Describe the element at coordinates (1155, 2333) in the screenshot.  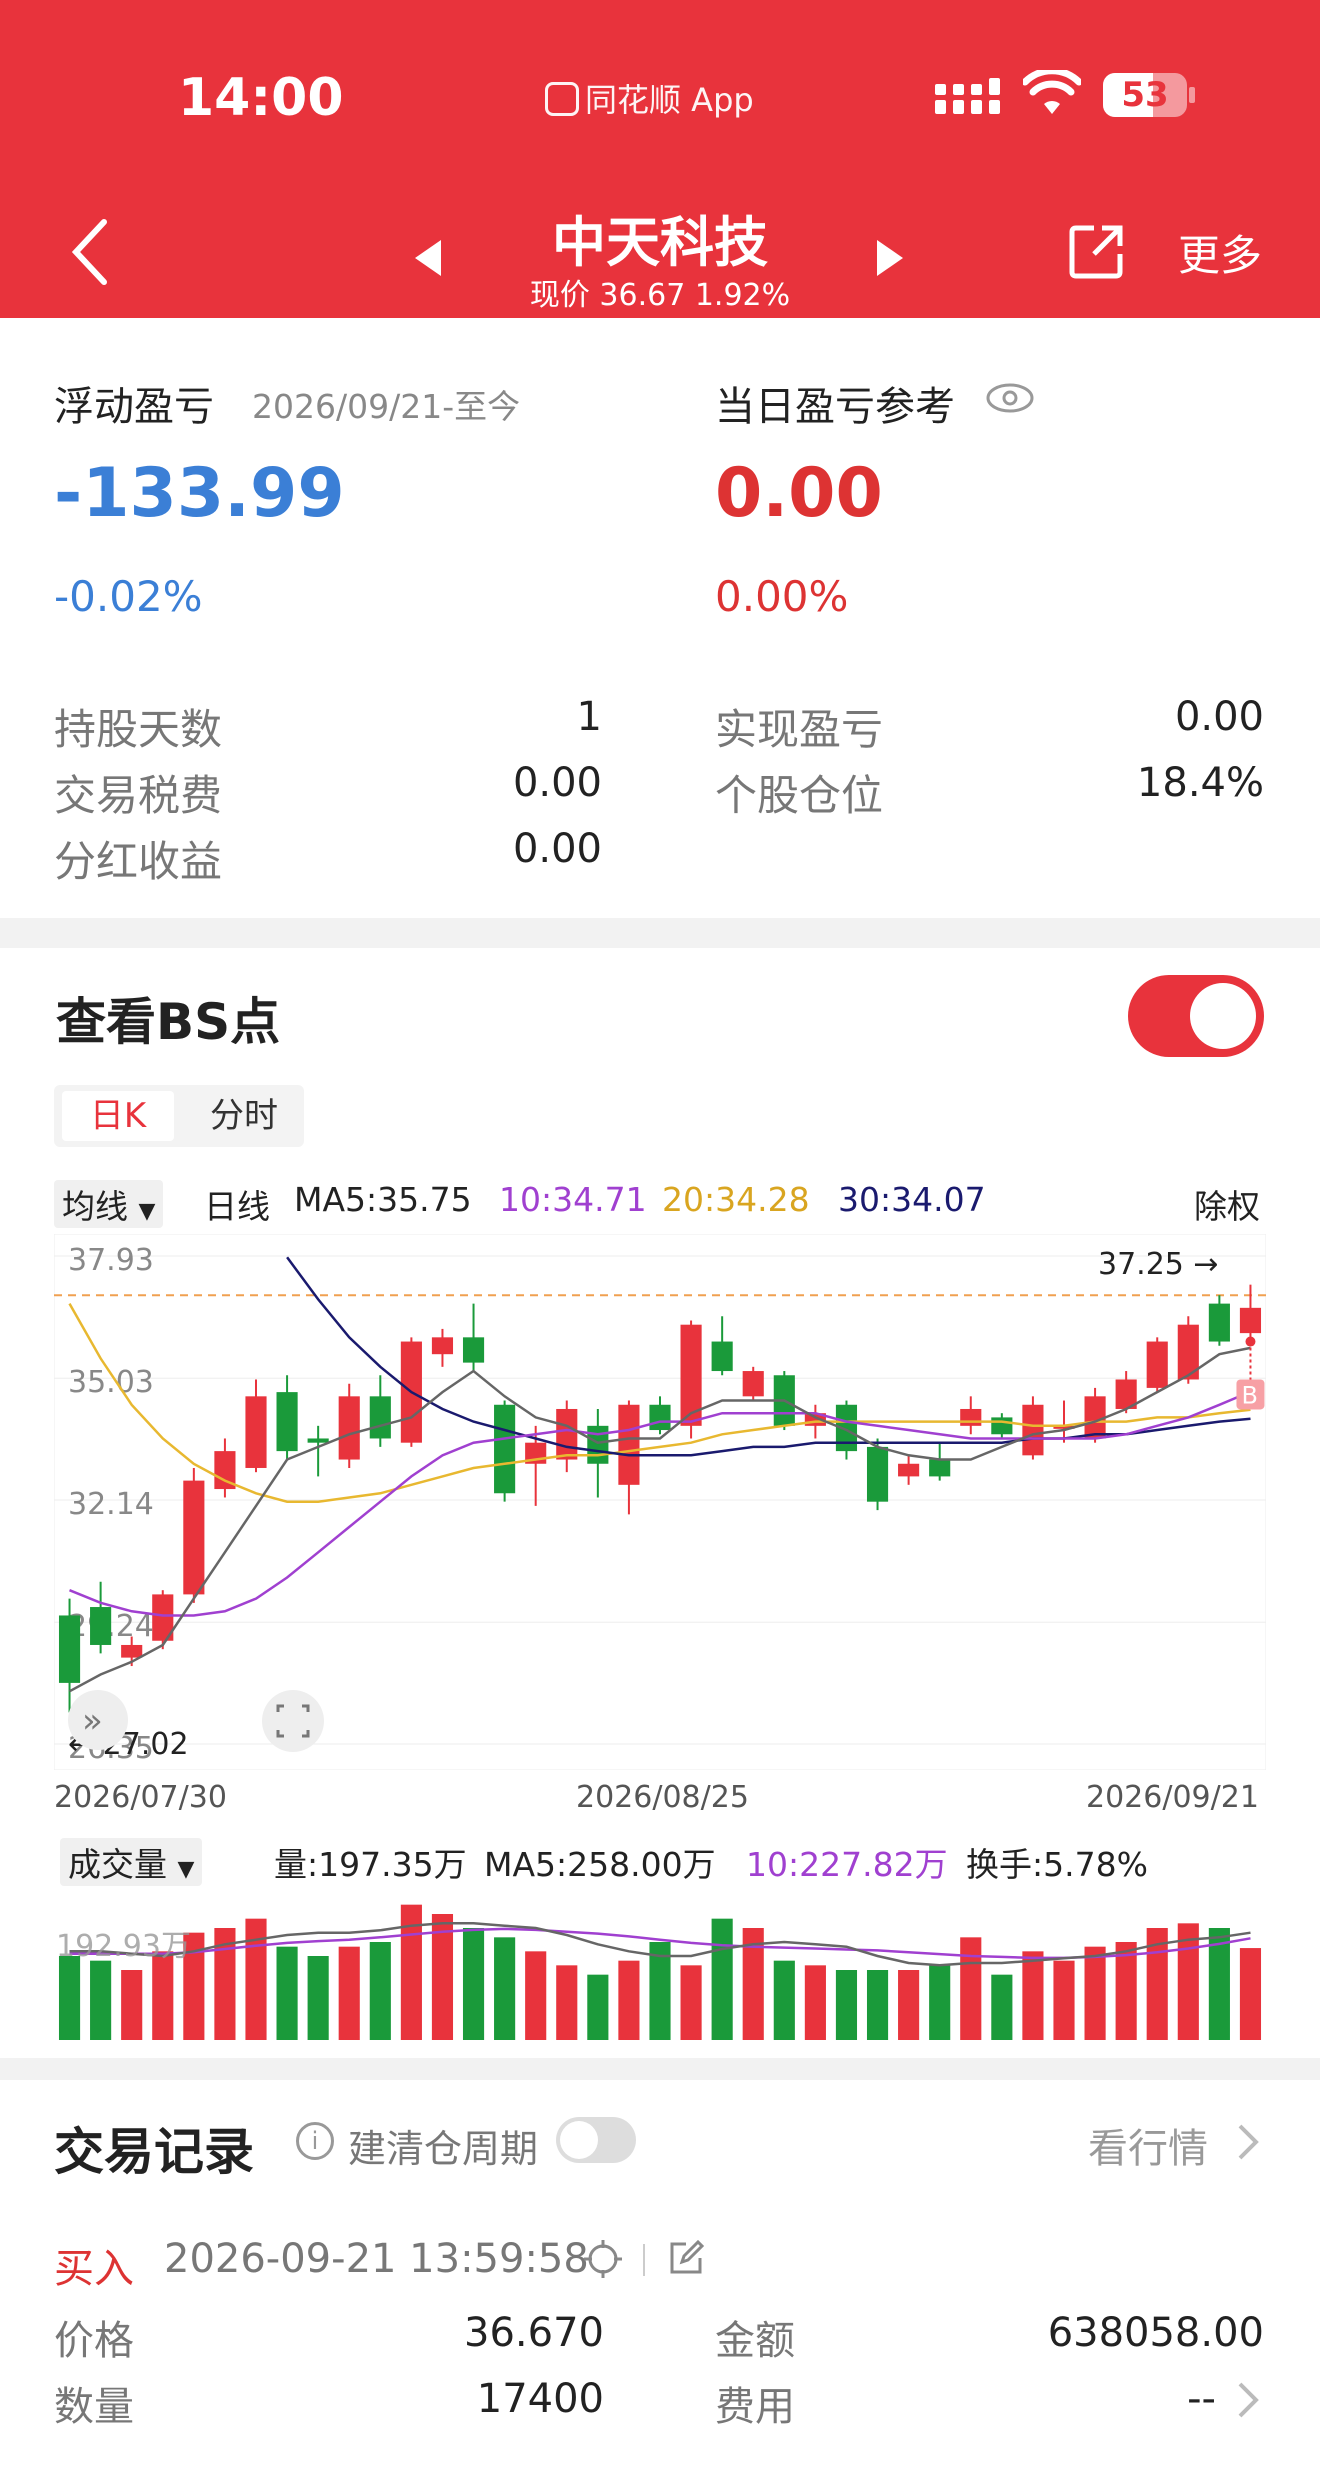
I see `amount-value: 638058.00` at that location.